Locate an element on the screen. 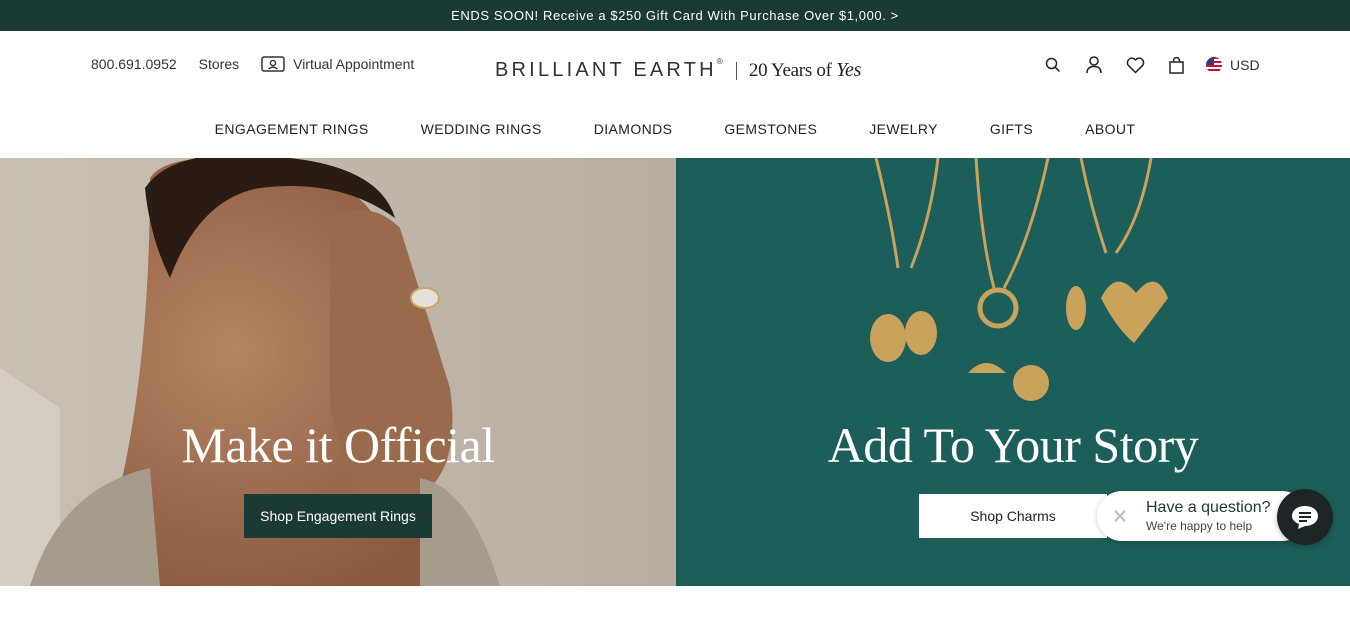 This screenshot has height=638, width=1350. chat-question: Have a question? is located at coordinates (1208, 507).